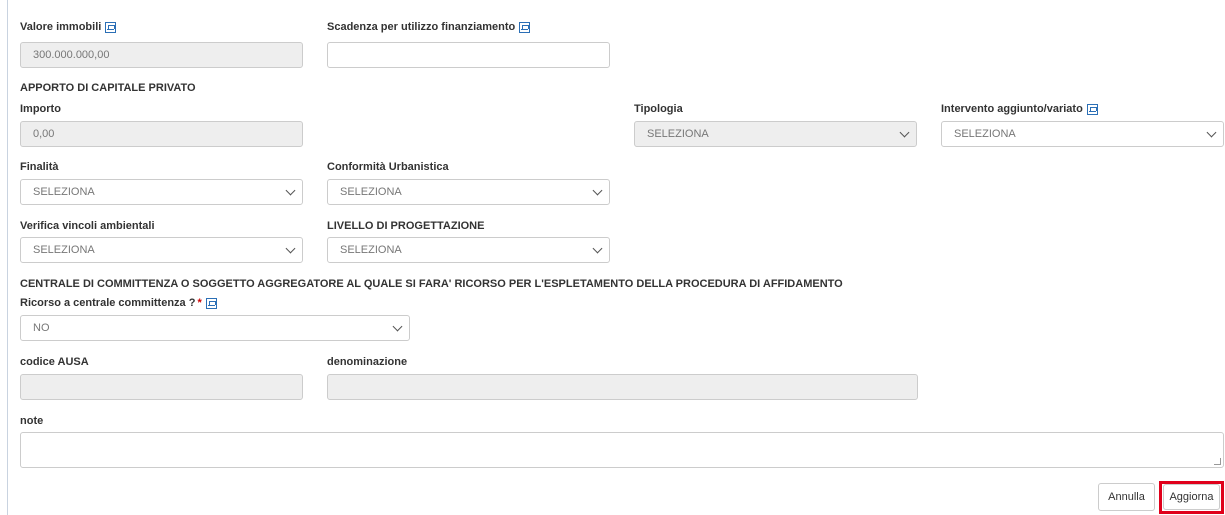 Image resolution: width=1225 pixels, height=515 pixels. What do you see at coordinates (406, 226) in the screenshot?
I see `livello-label: LIVELLO DI PROGETTAZIONE` at bounding box center [406, 226].